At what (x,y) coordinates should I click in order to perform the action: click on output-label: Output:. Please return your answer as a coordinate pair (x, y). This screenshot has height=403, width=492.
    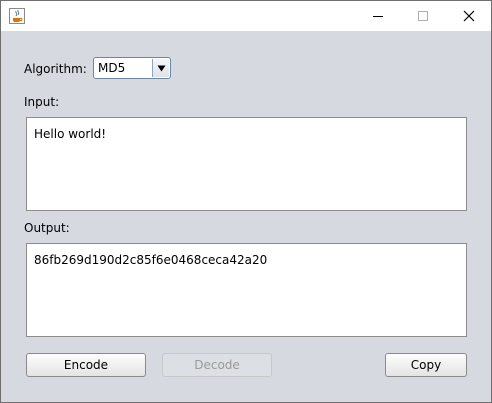
    Looking at the image, I should click on (47, 228).